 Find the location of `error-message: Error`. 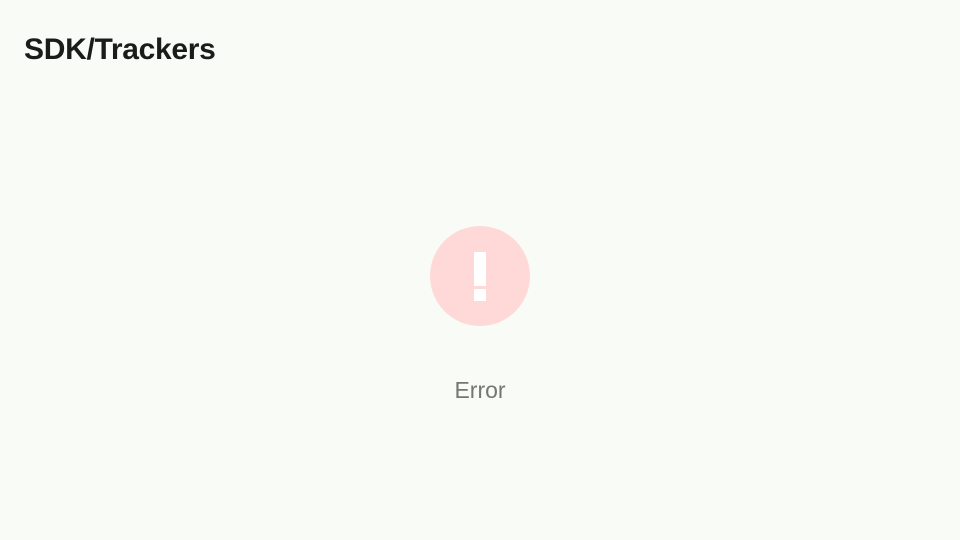

error-message: Error is located at coordinates (480, 390).